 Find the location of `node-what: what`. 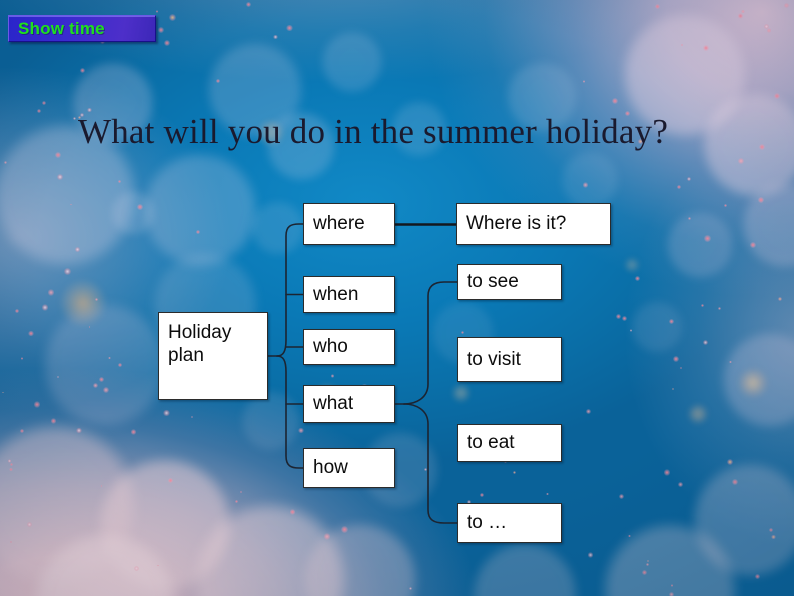

node-what: what is located at coordinates (349, 404).